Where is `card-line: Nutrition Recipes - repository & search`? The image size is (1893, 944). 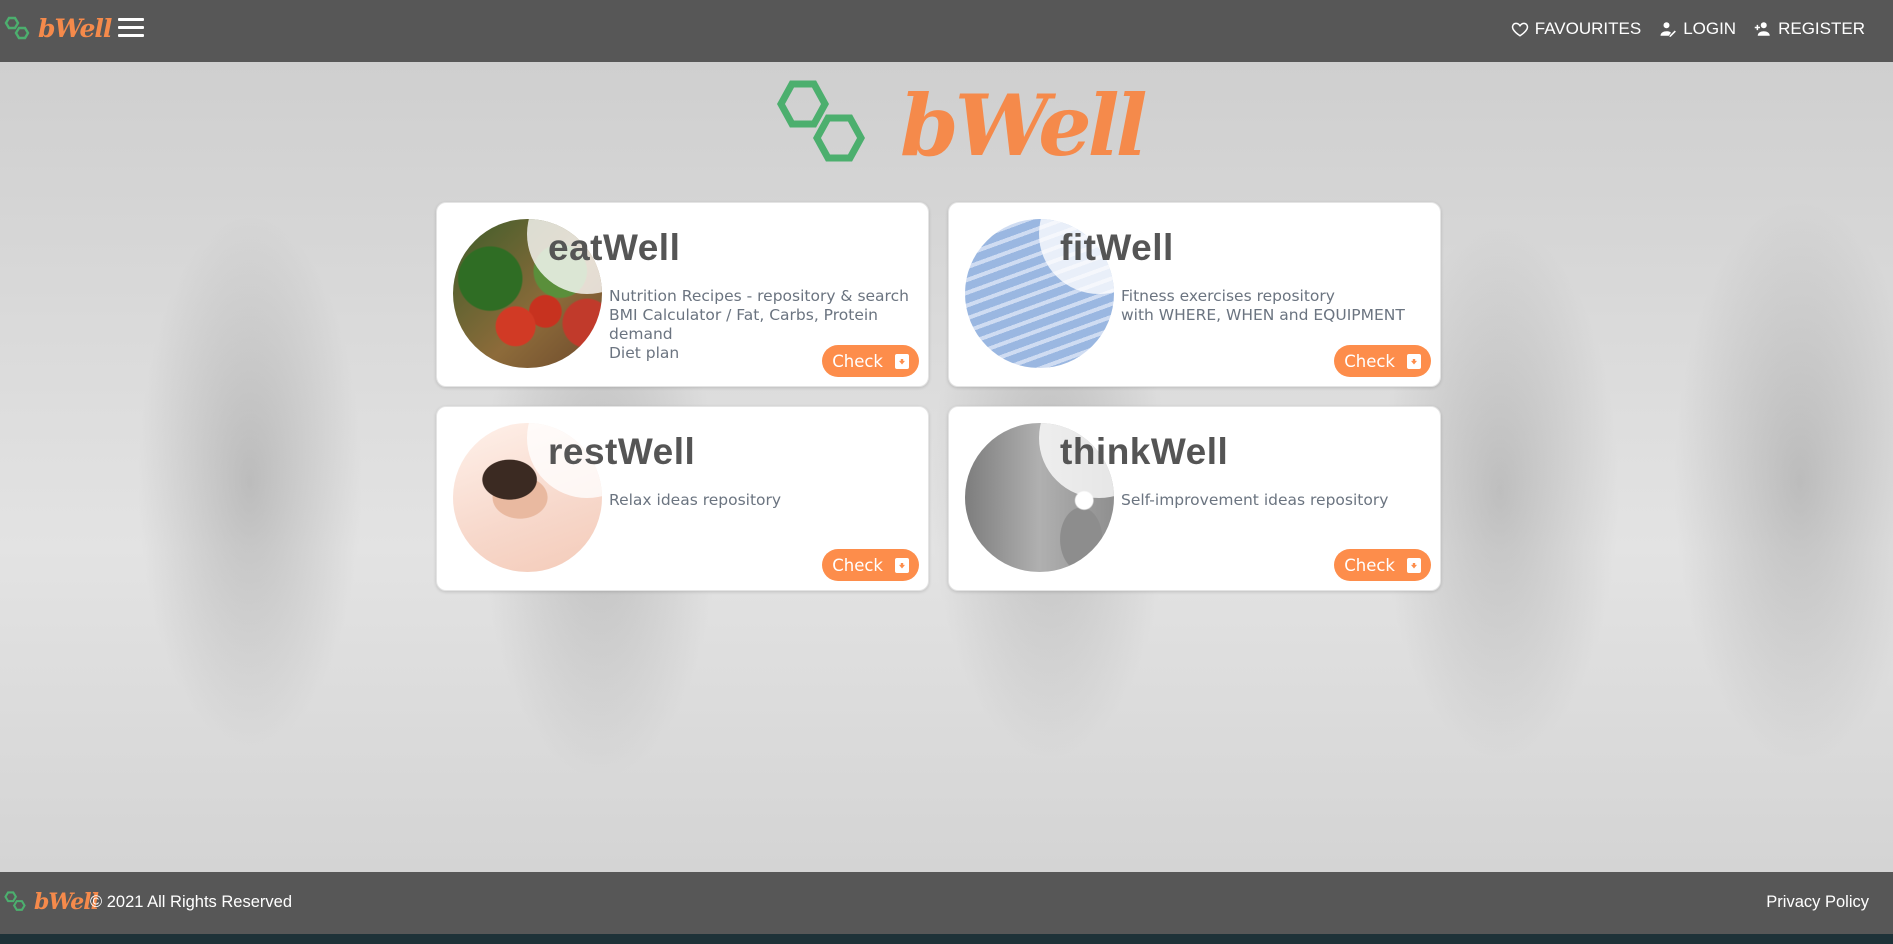 card-line: Nutrition Recipes - repository & search is located at coordinates (759, 296).